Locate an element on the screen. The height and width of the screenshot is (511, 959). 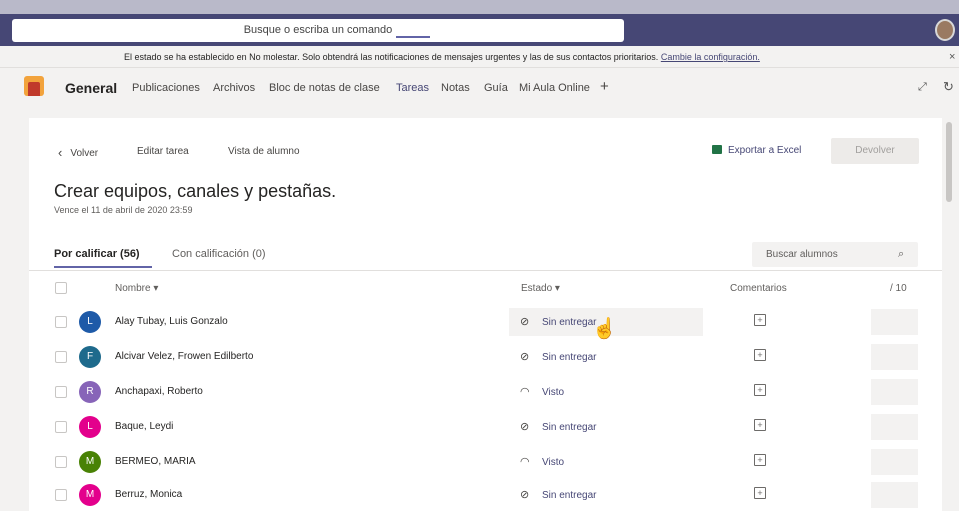
hand-cursor-icon: ☝ is located at coordinates (604, 329).